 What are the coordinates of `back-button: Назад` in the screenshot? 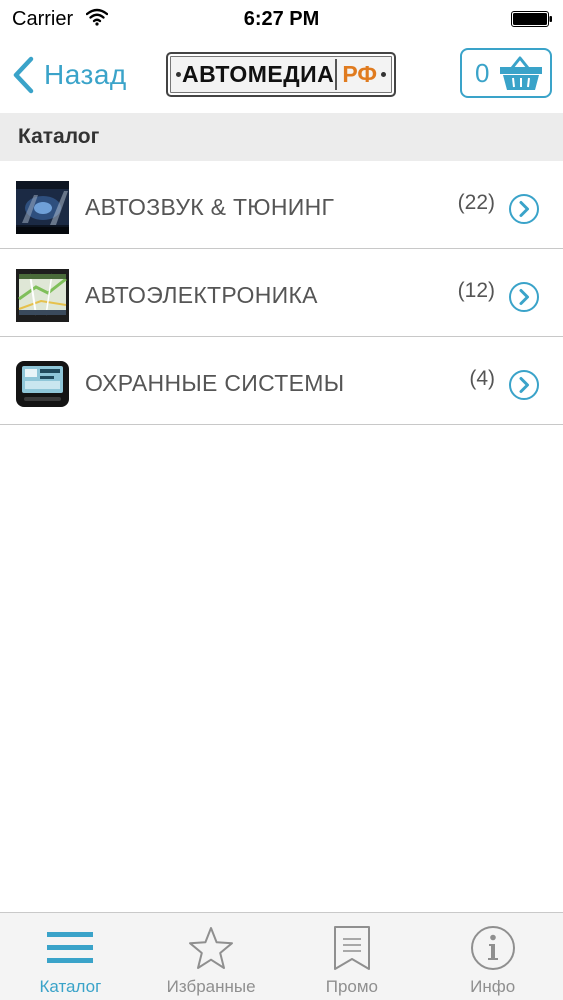 It's located at (68, 75).